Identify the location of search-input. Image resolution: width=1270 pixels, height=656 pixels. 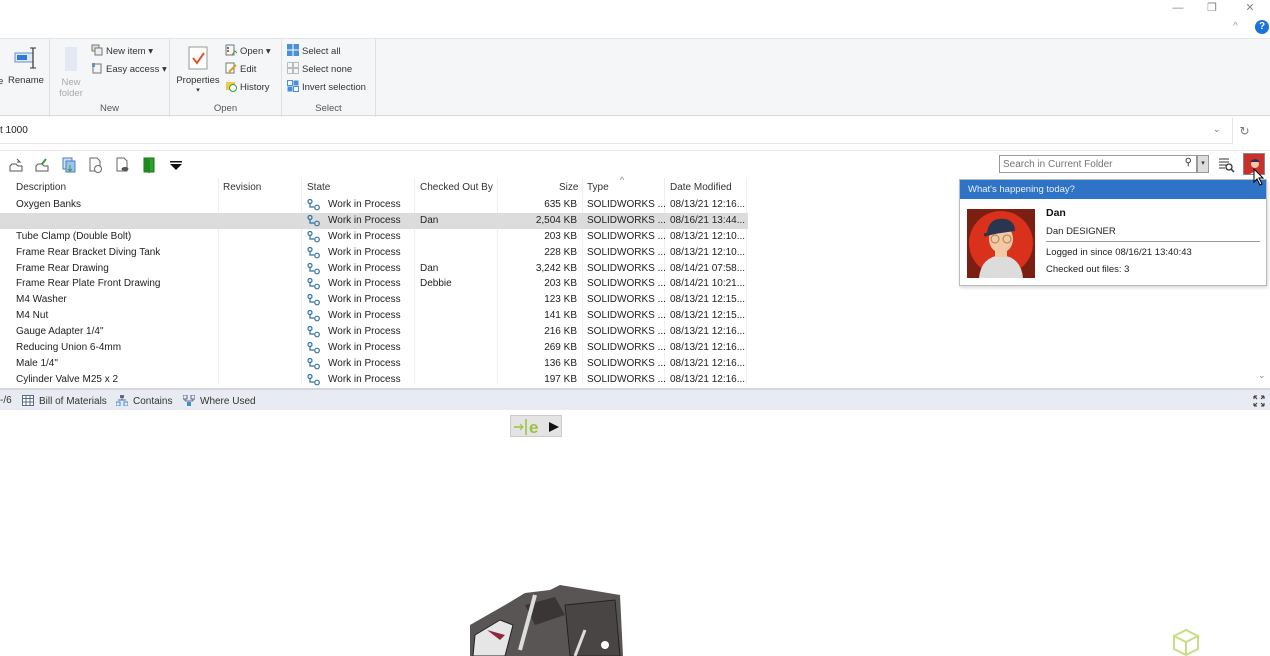
(1085, 164).